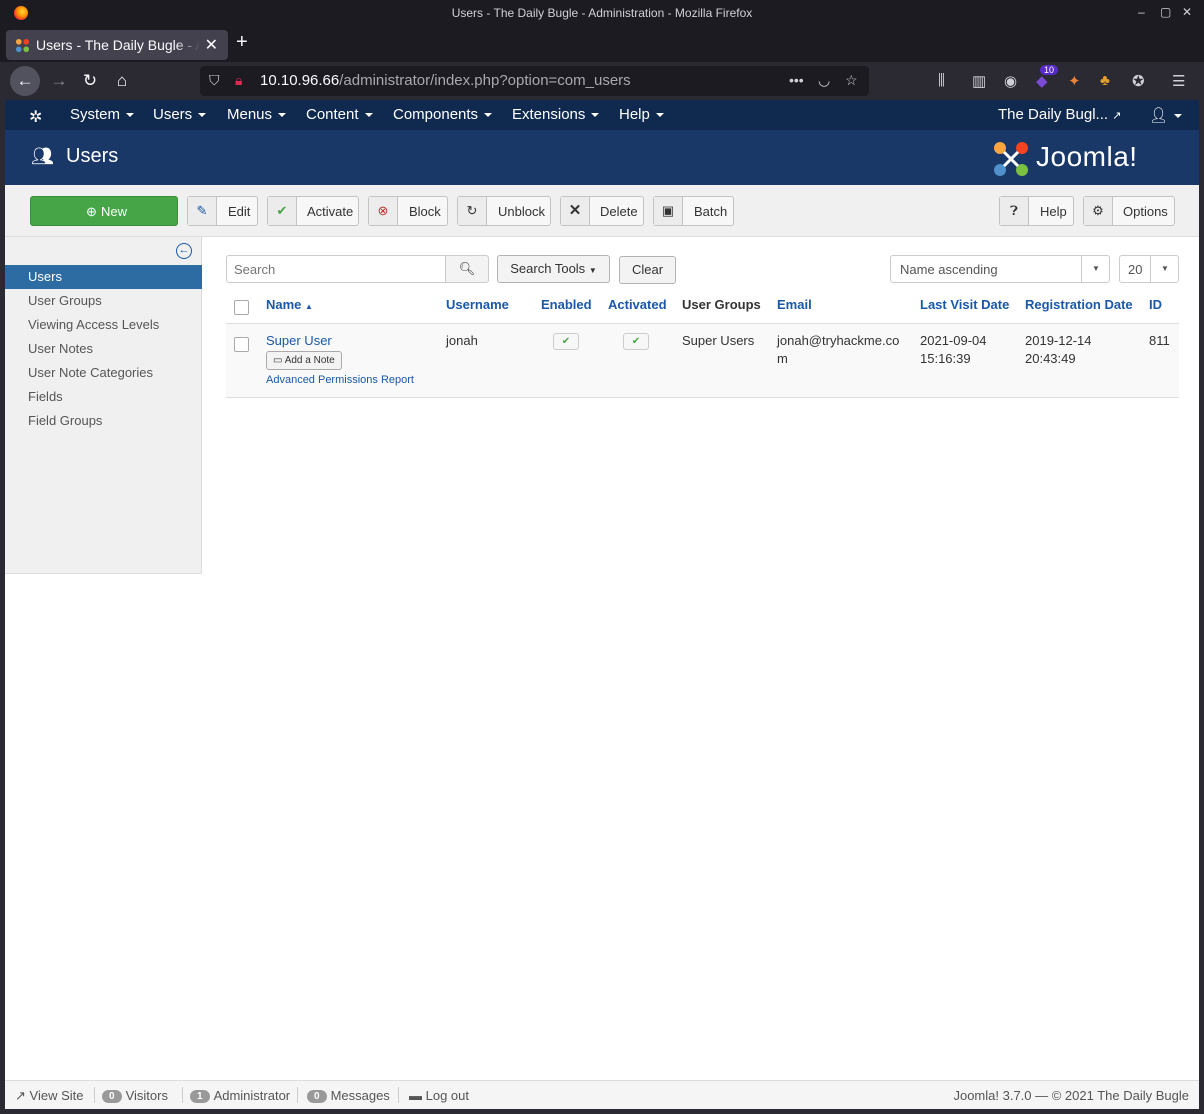 This screenshot has width=1204, height=1114. I want to click on question-icon: ❓︎, so click(1014, 211).